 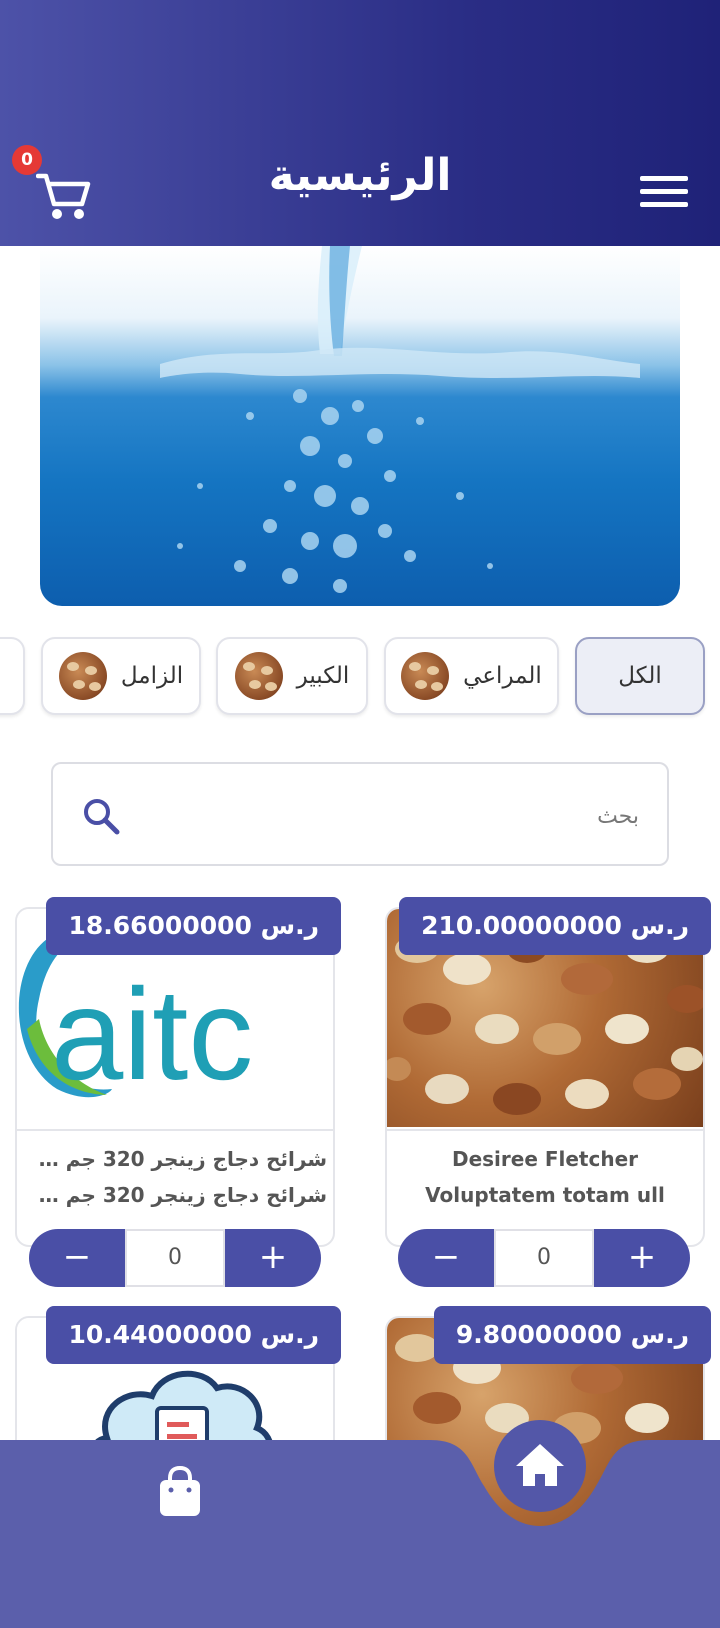 What do you see at coordinates (360, 175) in the screenshot?
I see `page-title: الرئيسية` at bounding box center [360, 175].